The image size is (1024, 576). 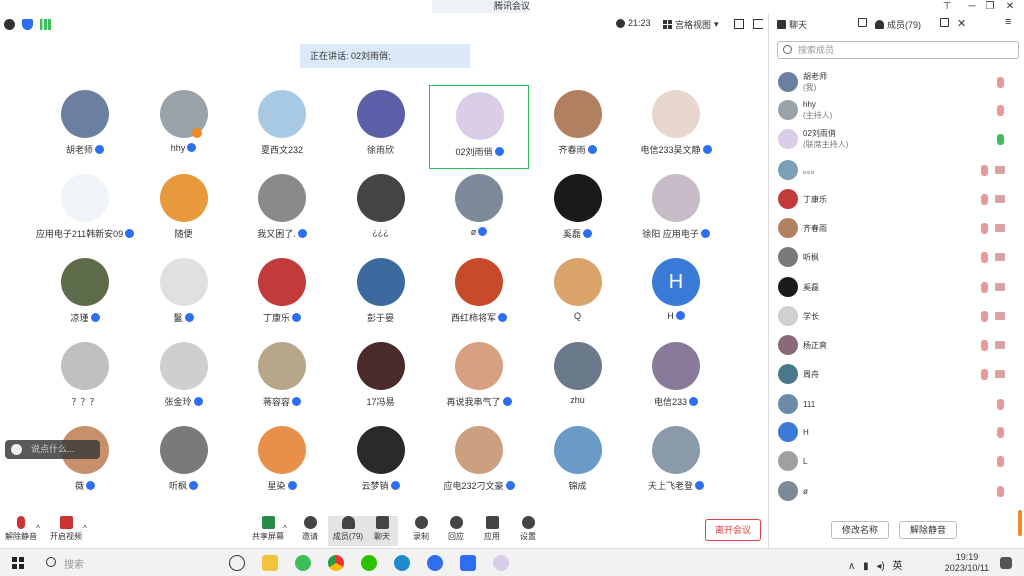 I want to click on participant-tile: 奚磊, so click(x=578, y=210).